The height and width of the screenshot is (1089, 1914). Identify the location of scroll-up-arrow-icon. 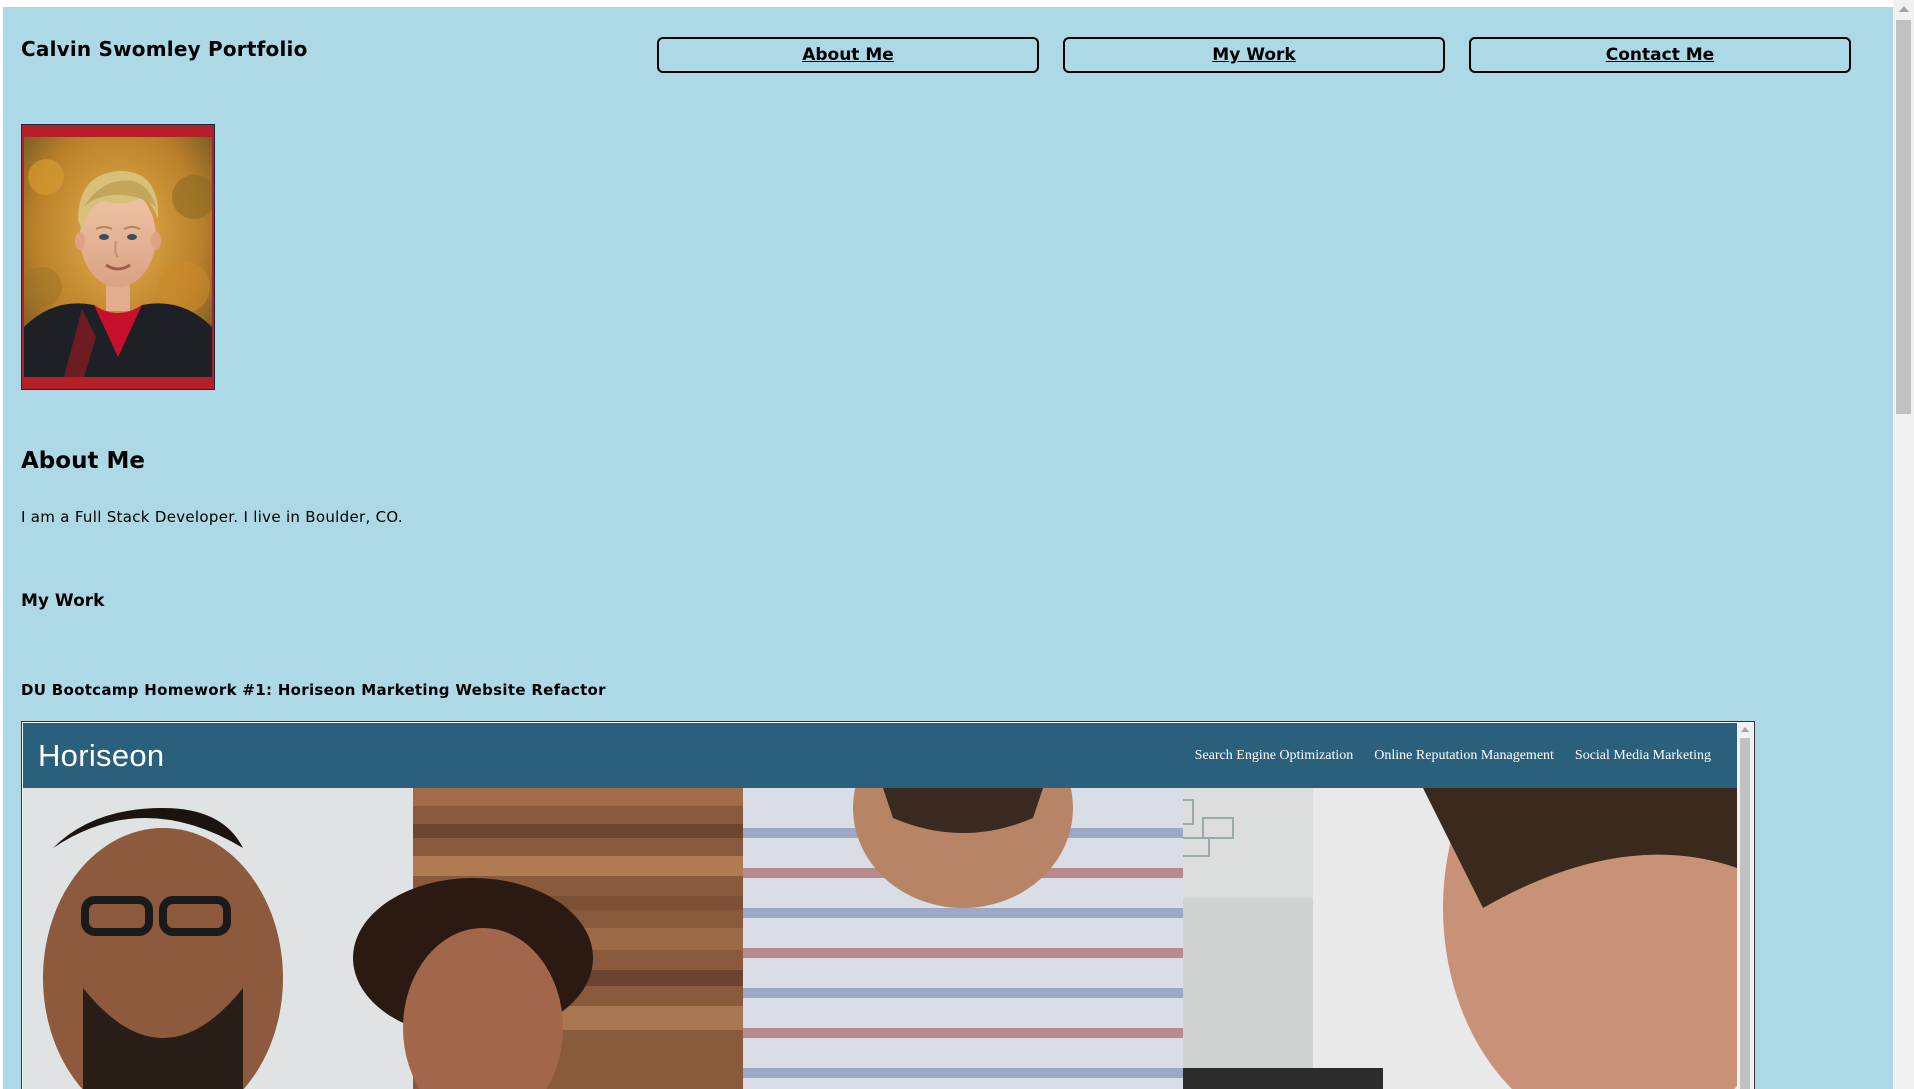
(1904, 9).